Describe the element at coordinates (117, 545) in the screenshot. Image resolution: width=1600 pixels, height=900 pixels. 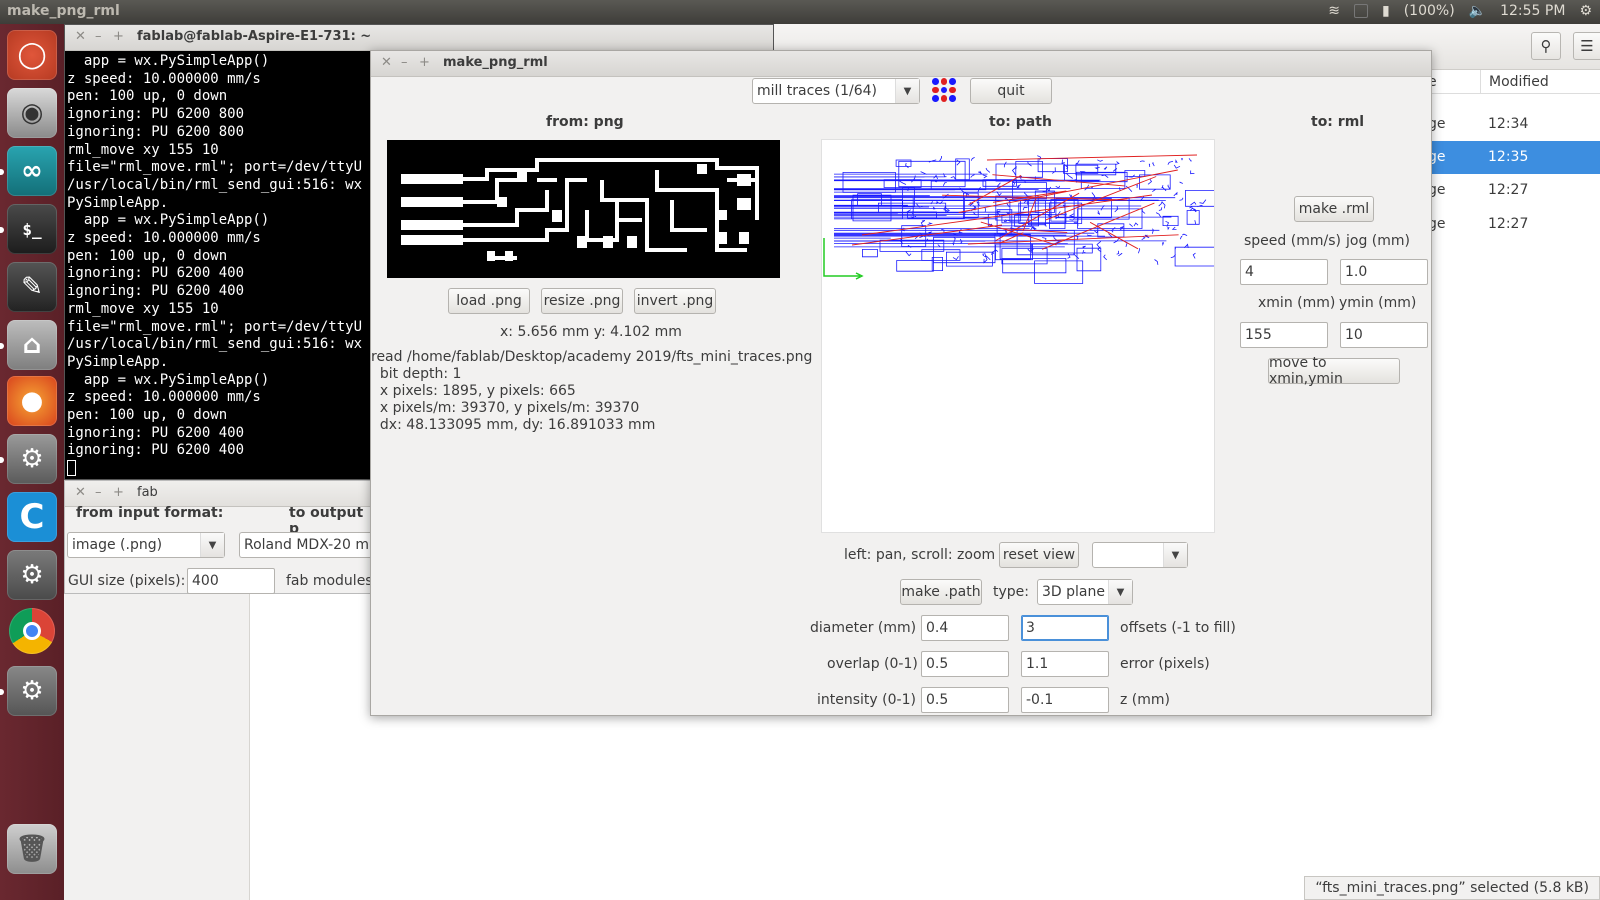
I see `input-format-value: image (.png)` at that location.